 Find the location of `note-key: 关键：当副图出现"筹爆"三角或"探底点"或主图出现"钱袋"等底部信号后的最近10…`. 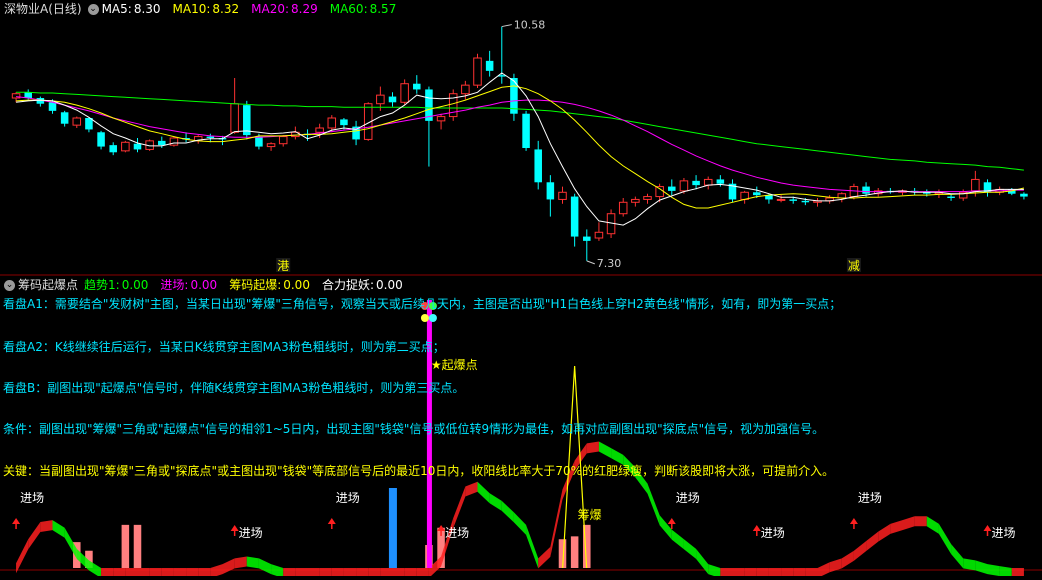

note-key: 关键：当副图出现"筹爆"三角或"探底点"或主图出现"钱袋"等底部信号后的最近10… is located at coordinates (419, 471).